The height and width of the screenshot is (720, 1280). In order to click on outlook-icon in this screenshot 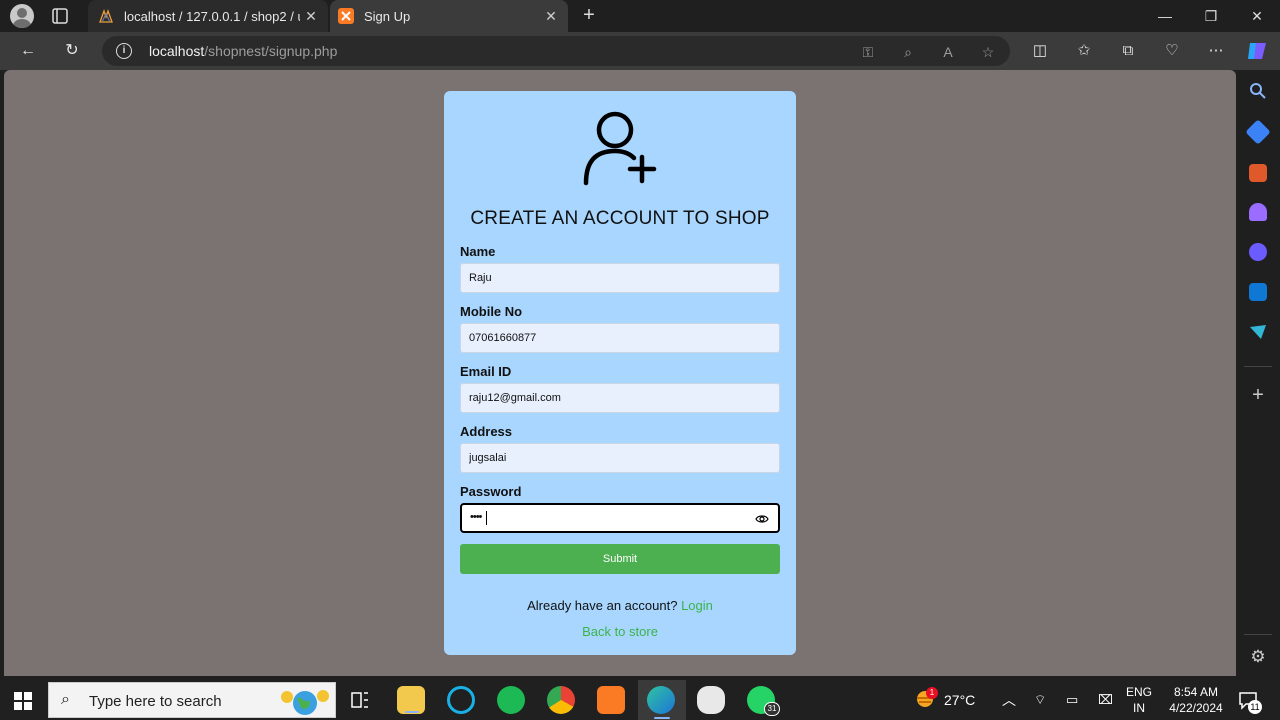, I will do `click(1258, 292)`.